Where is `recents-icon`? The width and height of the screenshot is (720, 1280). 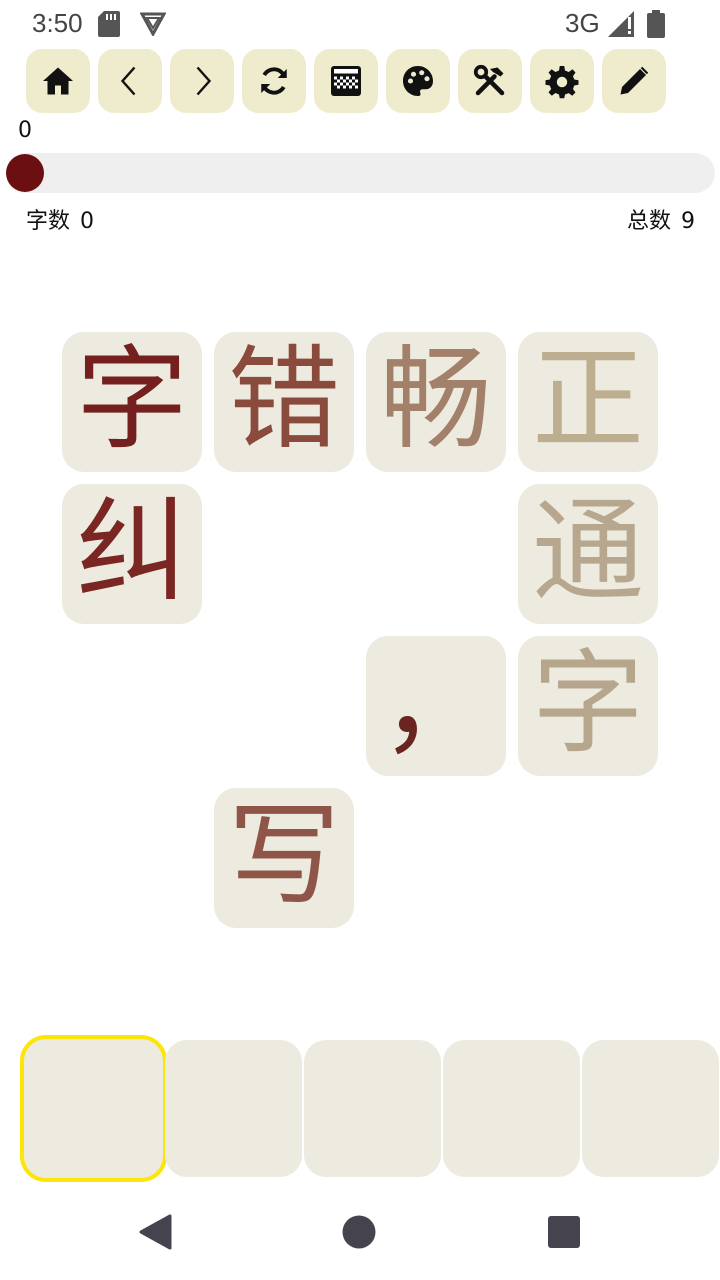
recents-icon is located at coordinates (564, 1232).